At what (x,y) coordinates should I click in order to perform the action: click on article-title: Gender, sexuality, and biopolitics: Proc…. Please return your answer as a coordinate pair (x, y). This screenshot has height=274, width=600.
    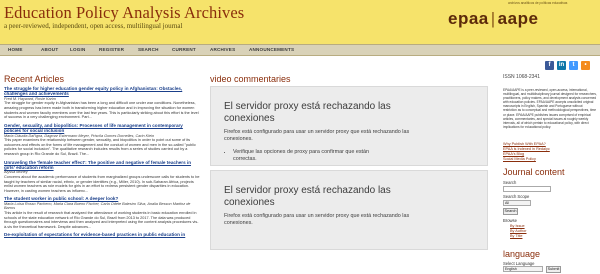
    Looking at the image, I should click on (102, 128).